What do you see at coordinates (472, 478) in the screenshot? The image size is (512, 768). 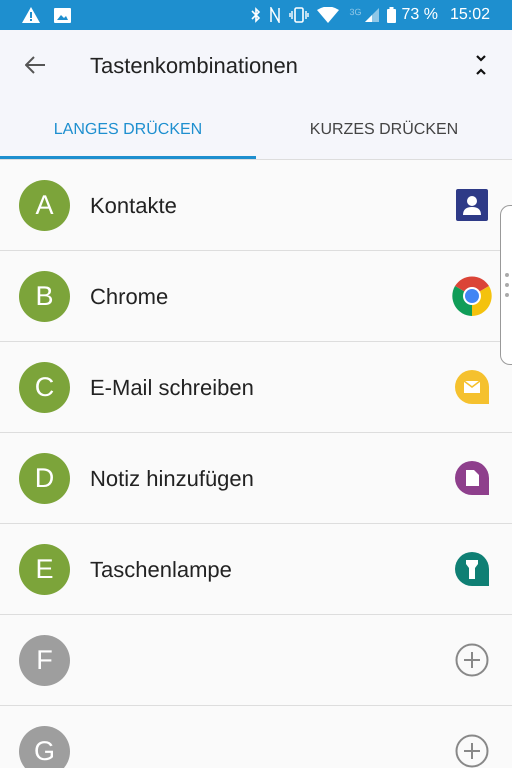 I see `document-icon` at bounding box center [472, 478].